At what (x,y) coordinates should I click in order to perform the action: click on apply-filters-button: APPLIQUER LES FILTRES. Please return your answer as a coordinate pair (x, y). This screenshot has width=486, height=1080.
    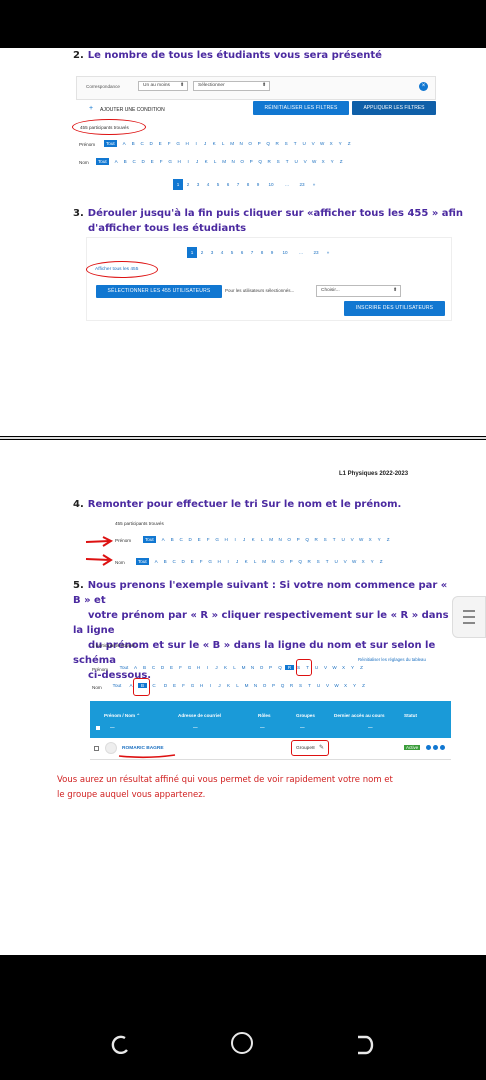
    Looking at the image, I should click on (394, 108).